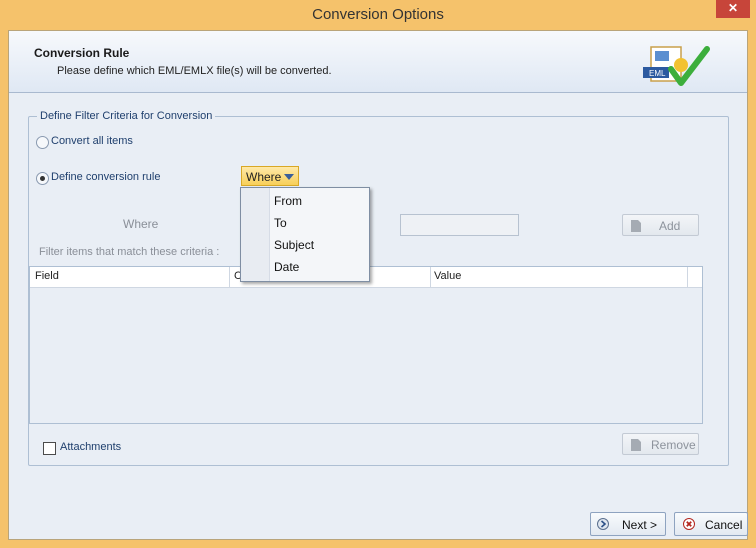 This screenshot has width=756, height=548. I want to click on menu-icon-strip, so click(255, 234).